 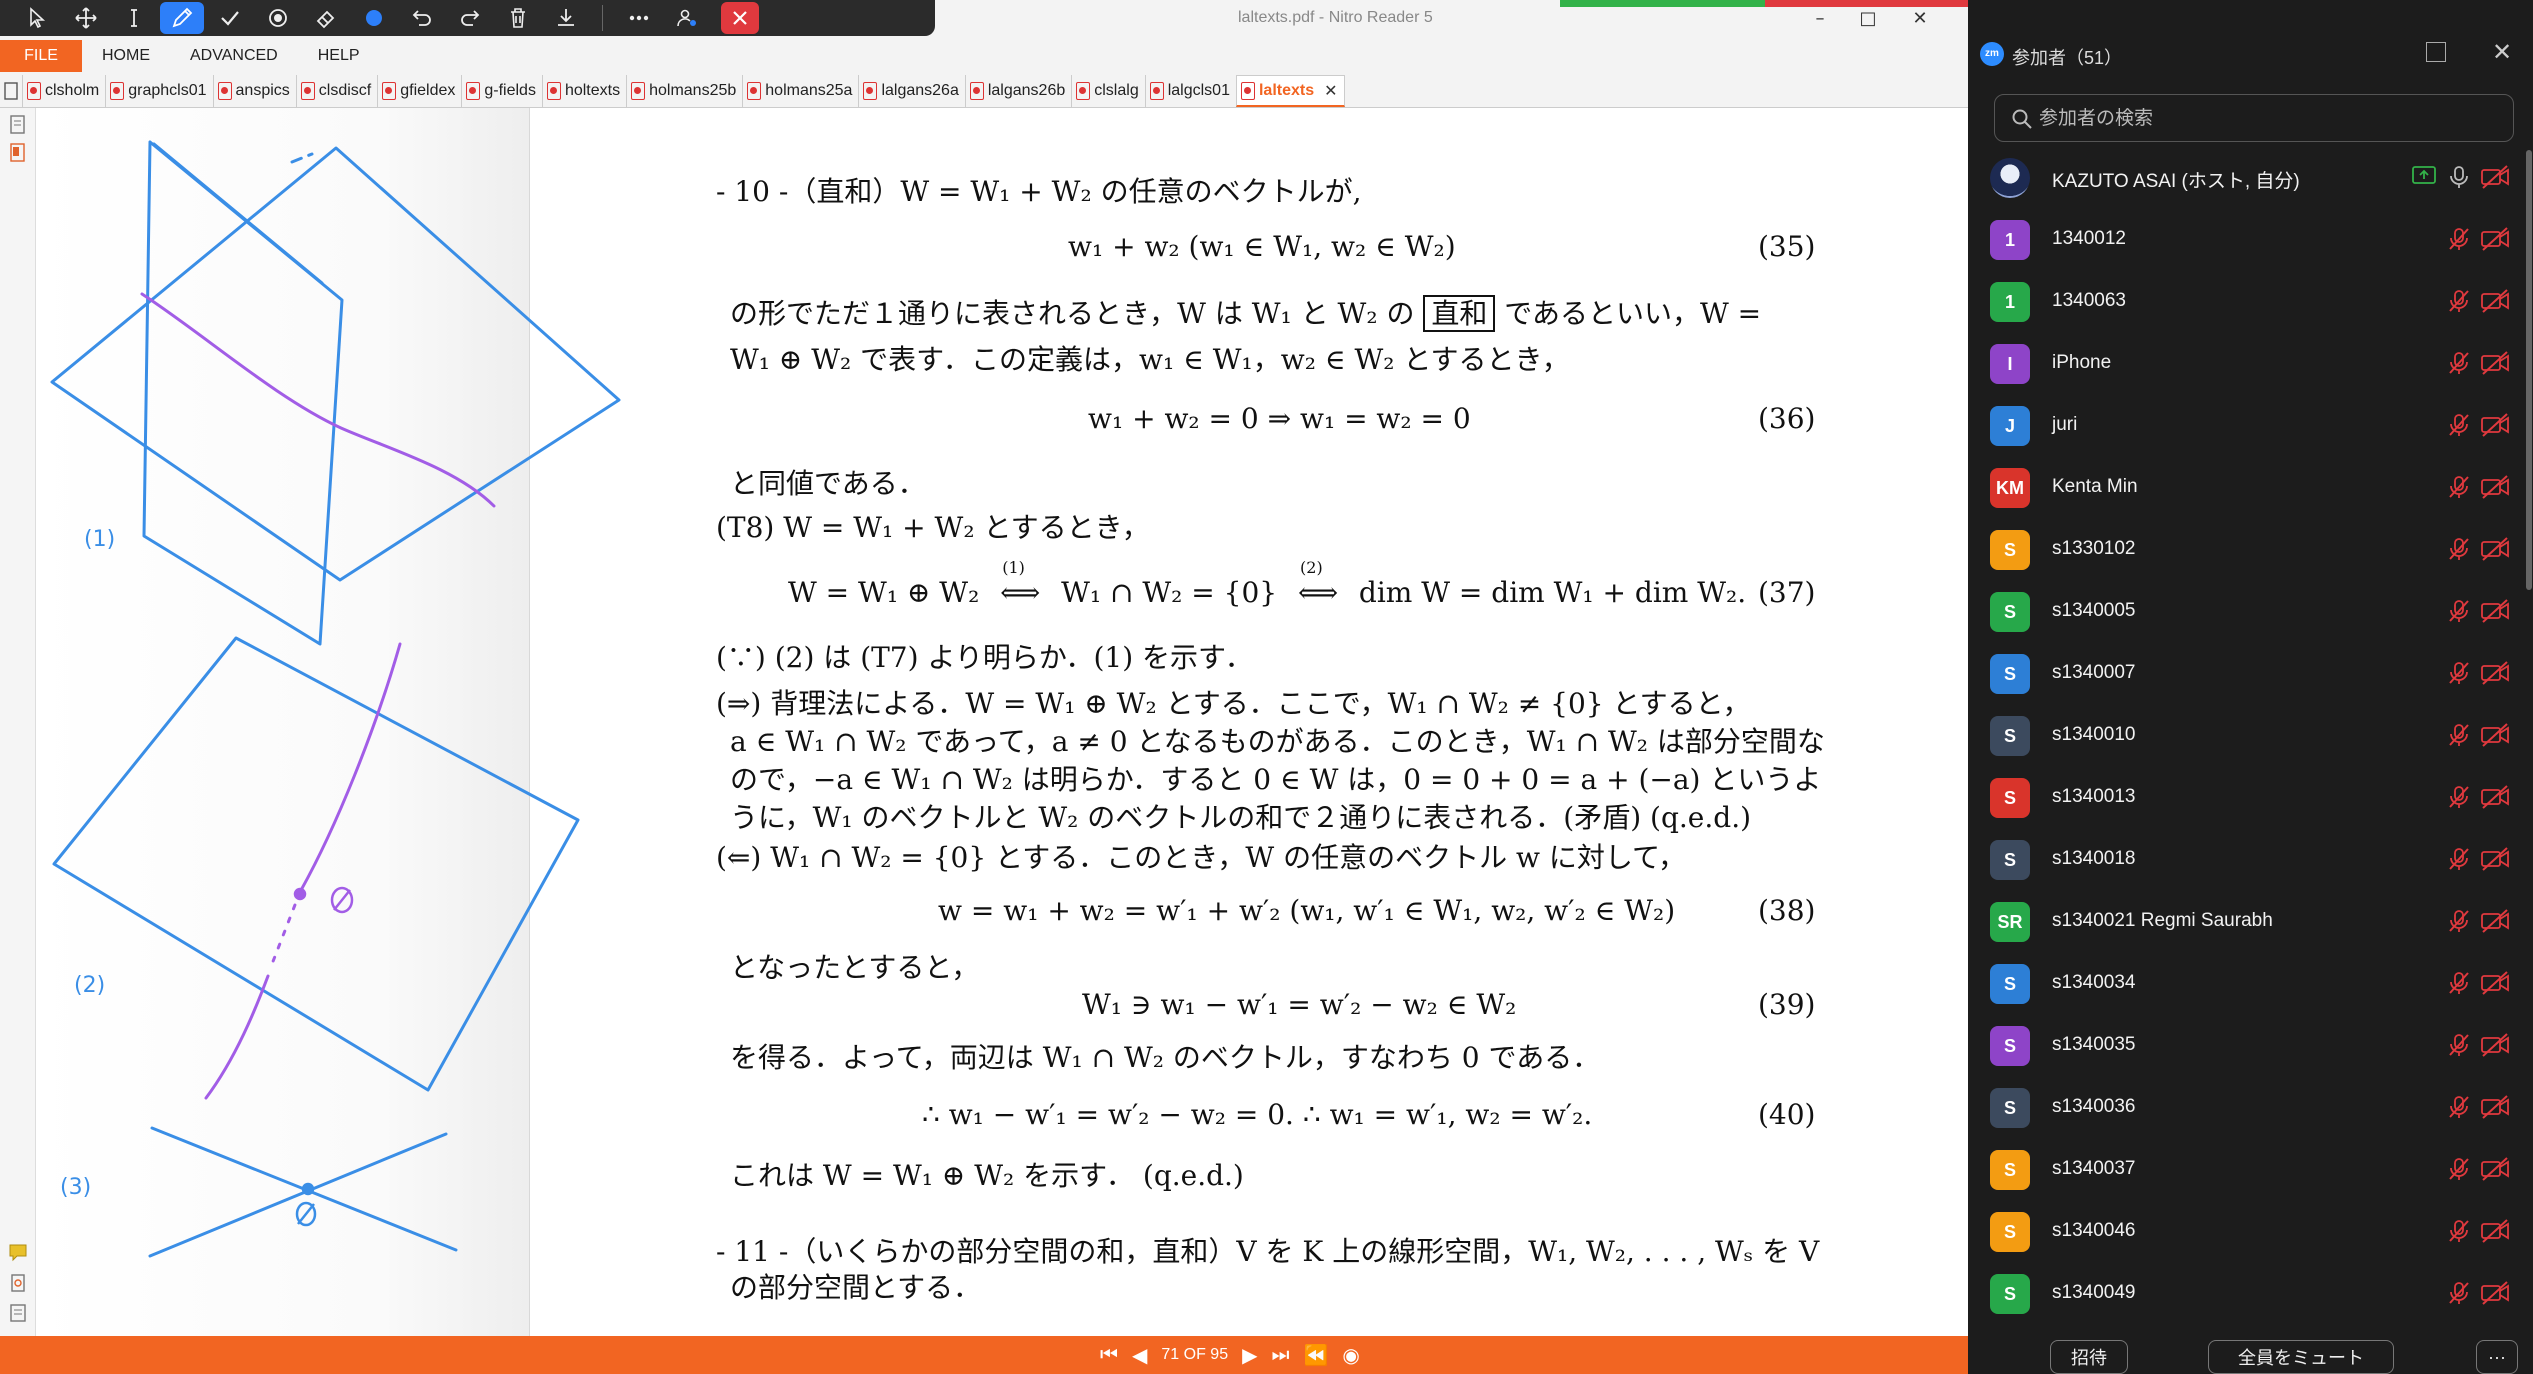 I want to click on participant-row: KAZUTO ASAI (ホスト, 自分), so click(x=2250, y=177).